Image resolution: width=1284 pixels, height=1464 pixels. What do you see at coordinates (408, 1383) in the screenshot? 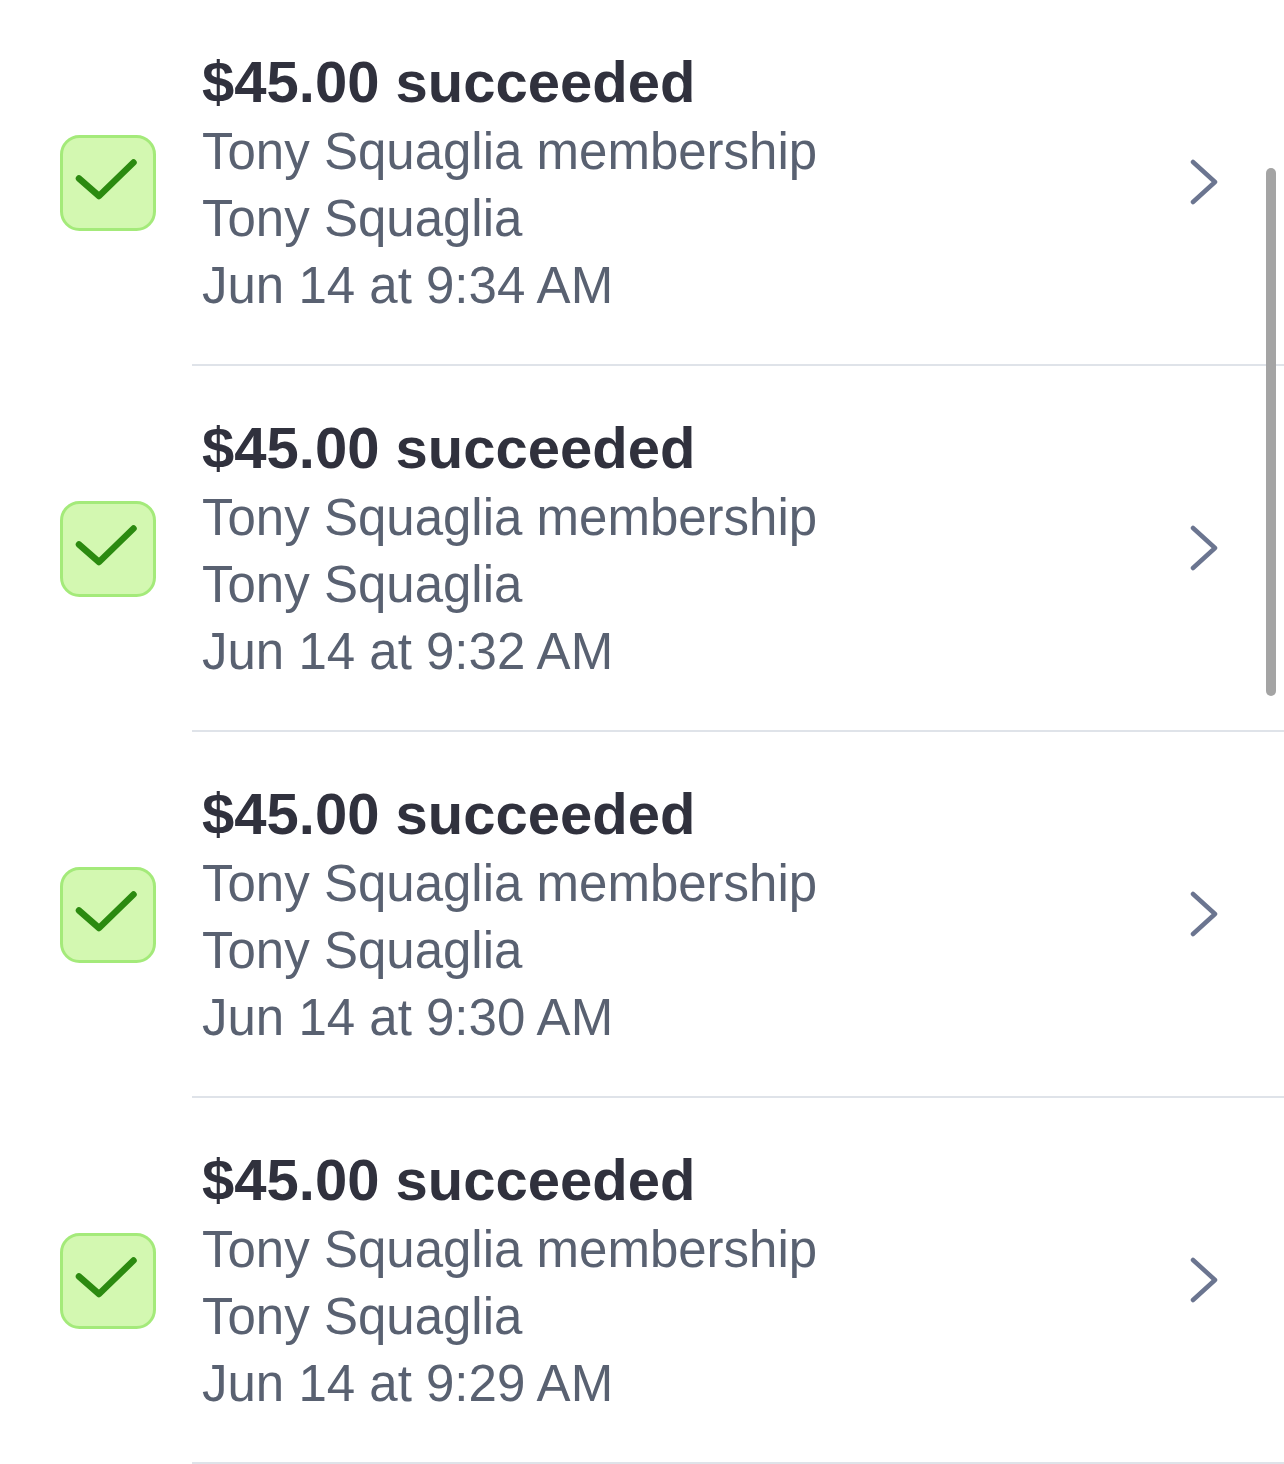
I see `payment-date: Jun 14 at 9:29 AM` at bounding box center [408, 1383].